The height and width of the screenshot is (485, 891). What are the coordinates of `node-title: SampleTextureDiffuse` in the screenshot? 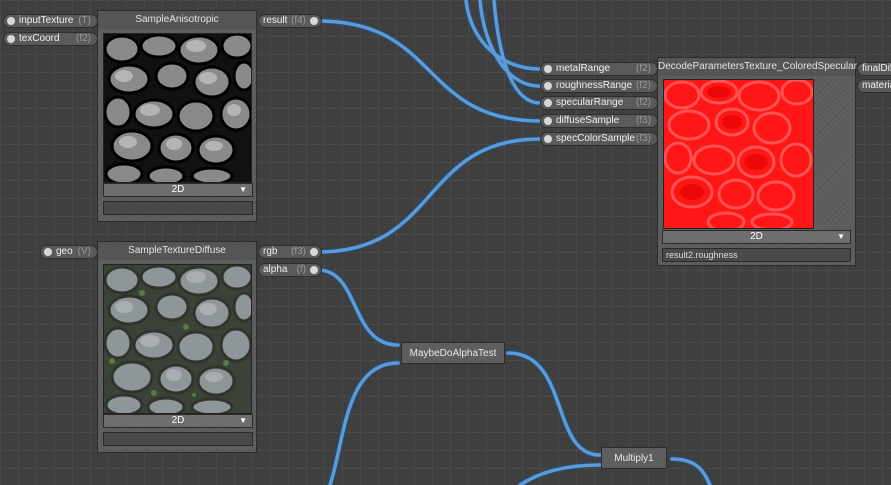 It's located at (177, 251).